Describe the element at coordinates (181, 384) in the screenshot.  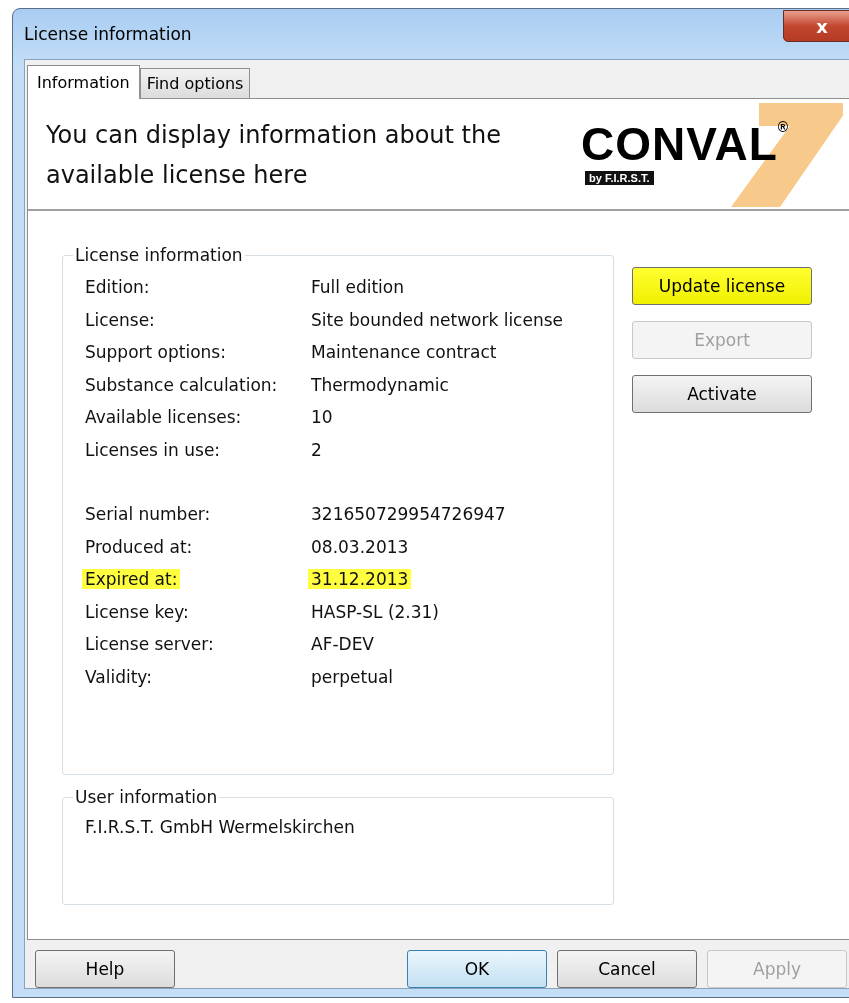
I see `field-label: Substance calculation:` at that location.